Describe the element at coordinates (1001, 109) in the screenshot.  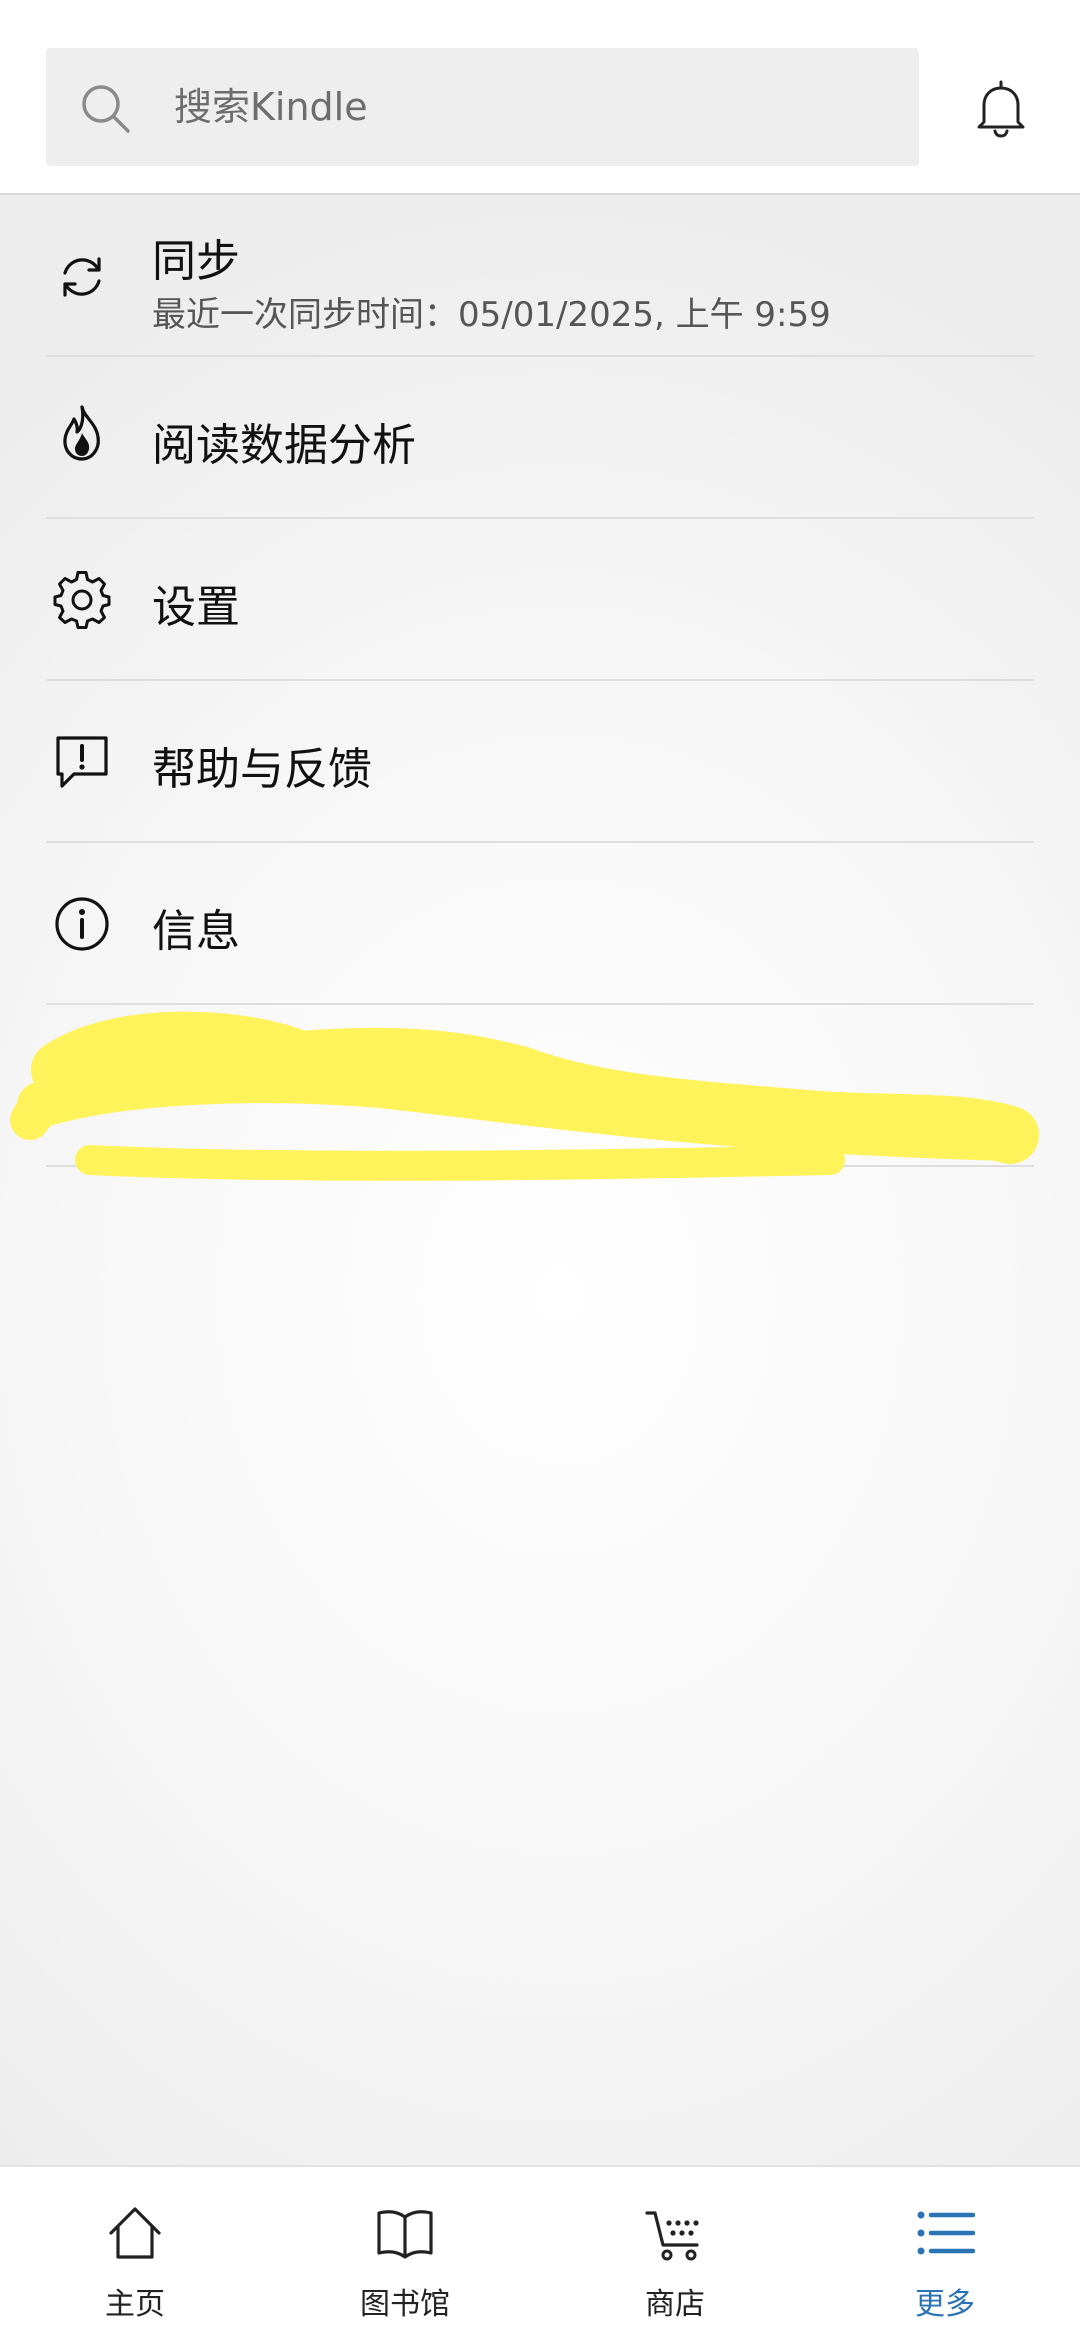
I see `notification-bell-icon` at that location.